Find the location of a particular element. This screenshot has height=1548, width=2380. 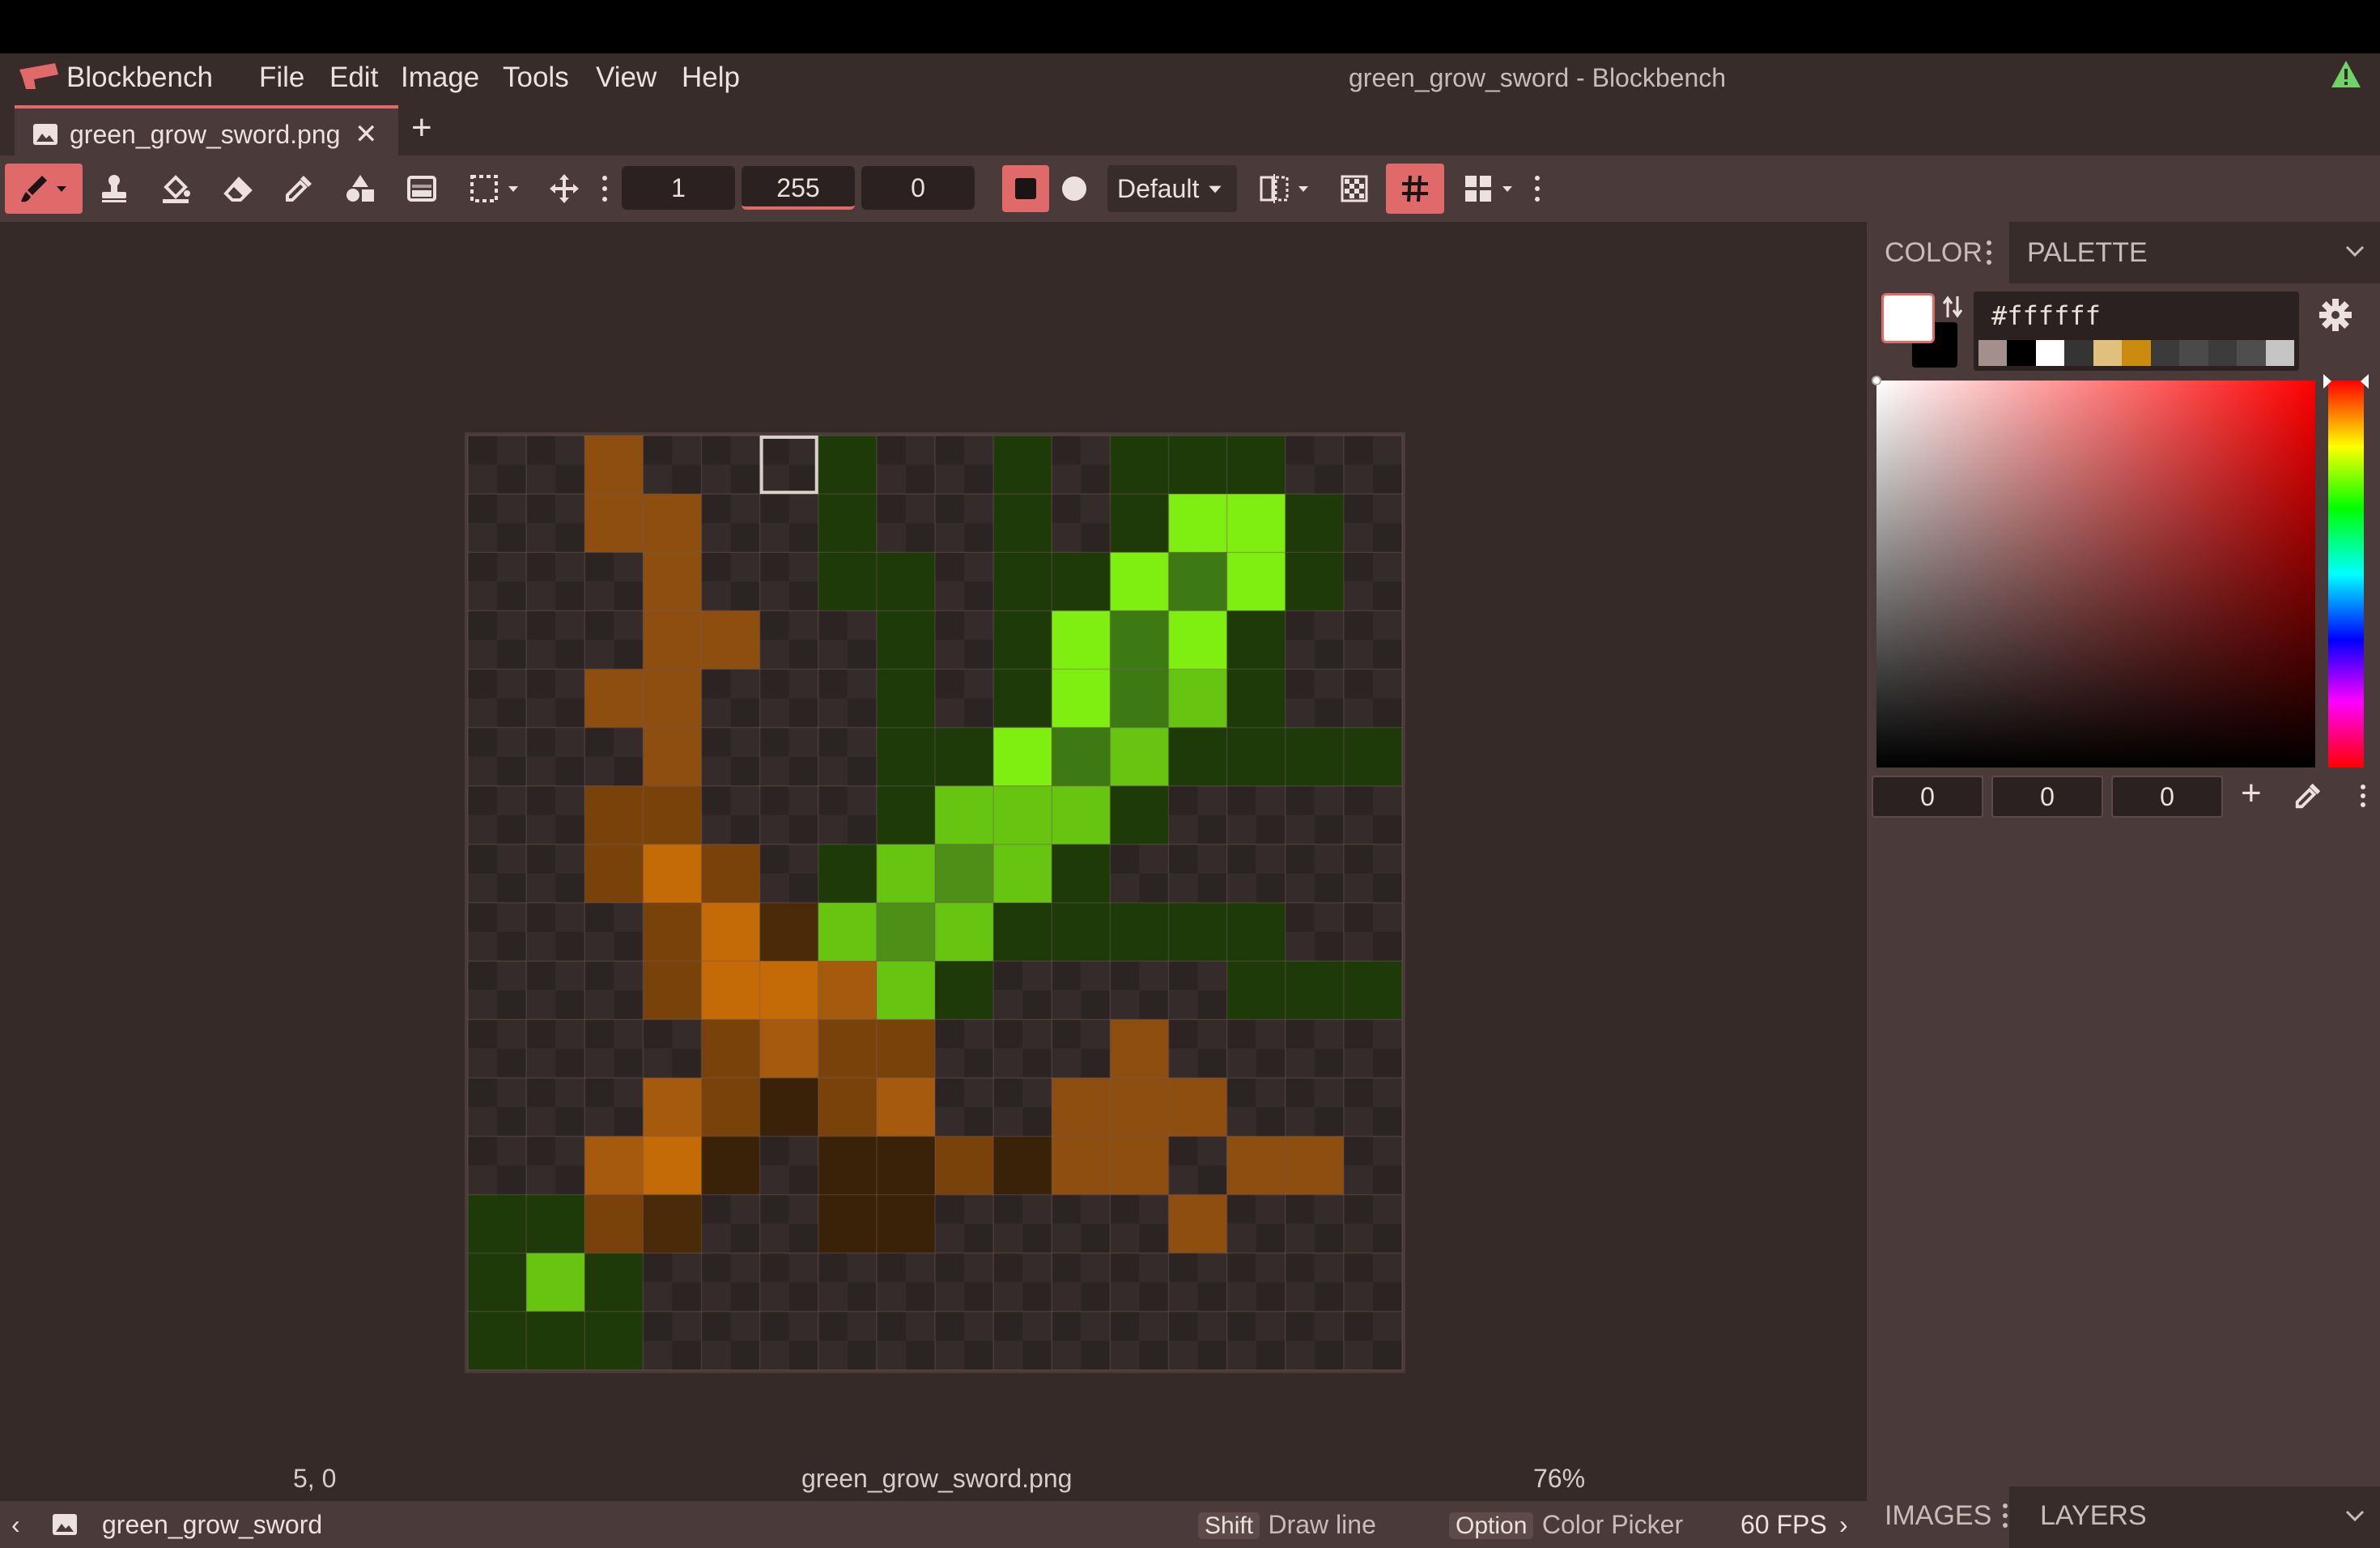

hex-input: #ffffff is located at coordinates (2046, 315).